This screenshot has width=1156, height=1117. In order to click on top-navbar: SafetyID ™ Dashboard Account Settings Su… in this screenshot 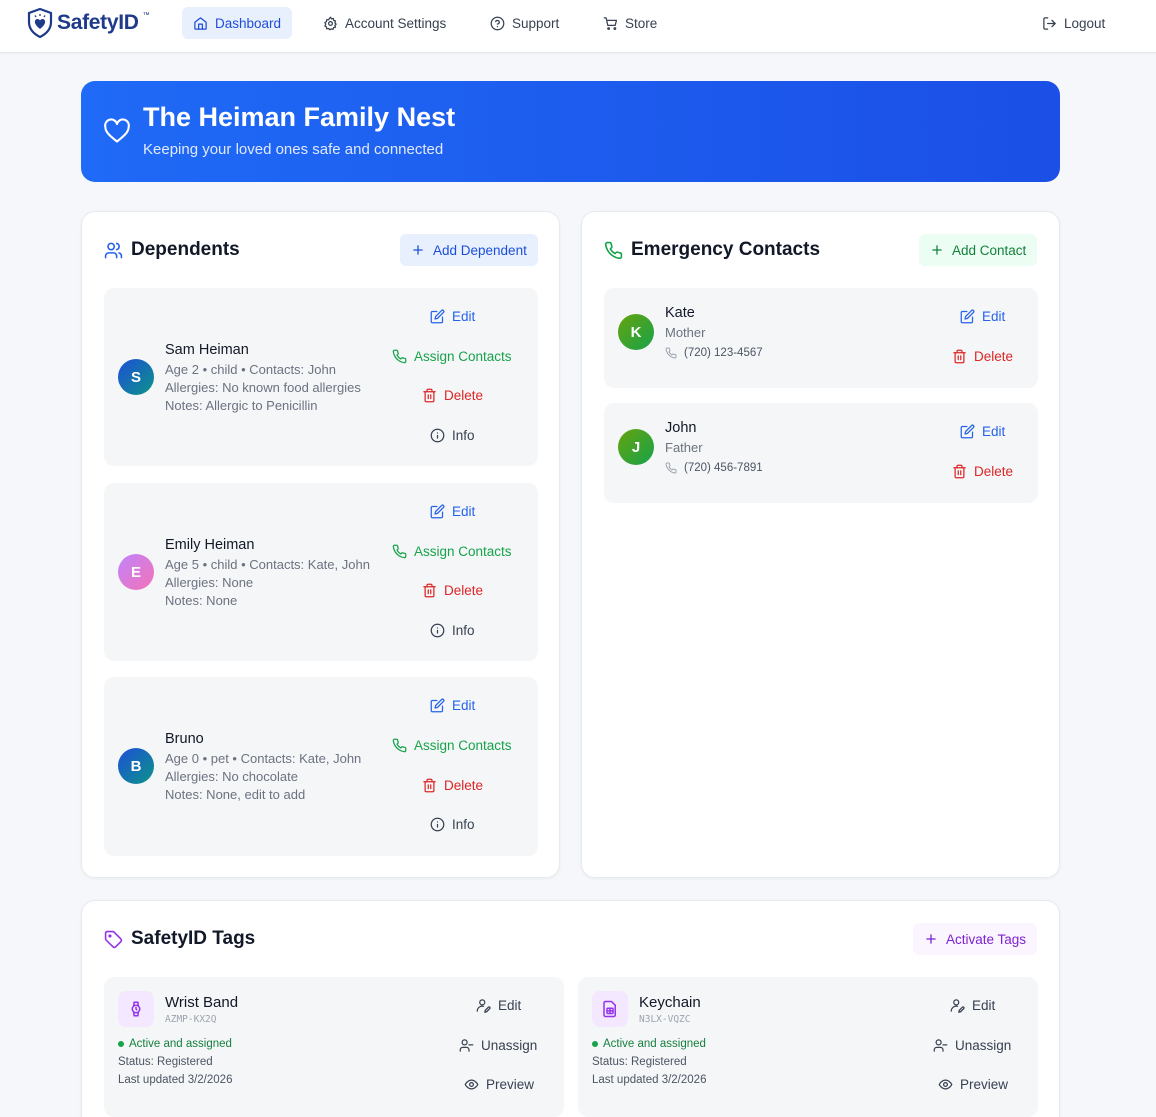, I will do `click(578, 26)`.